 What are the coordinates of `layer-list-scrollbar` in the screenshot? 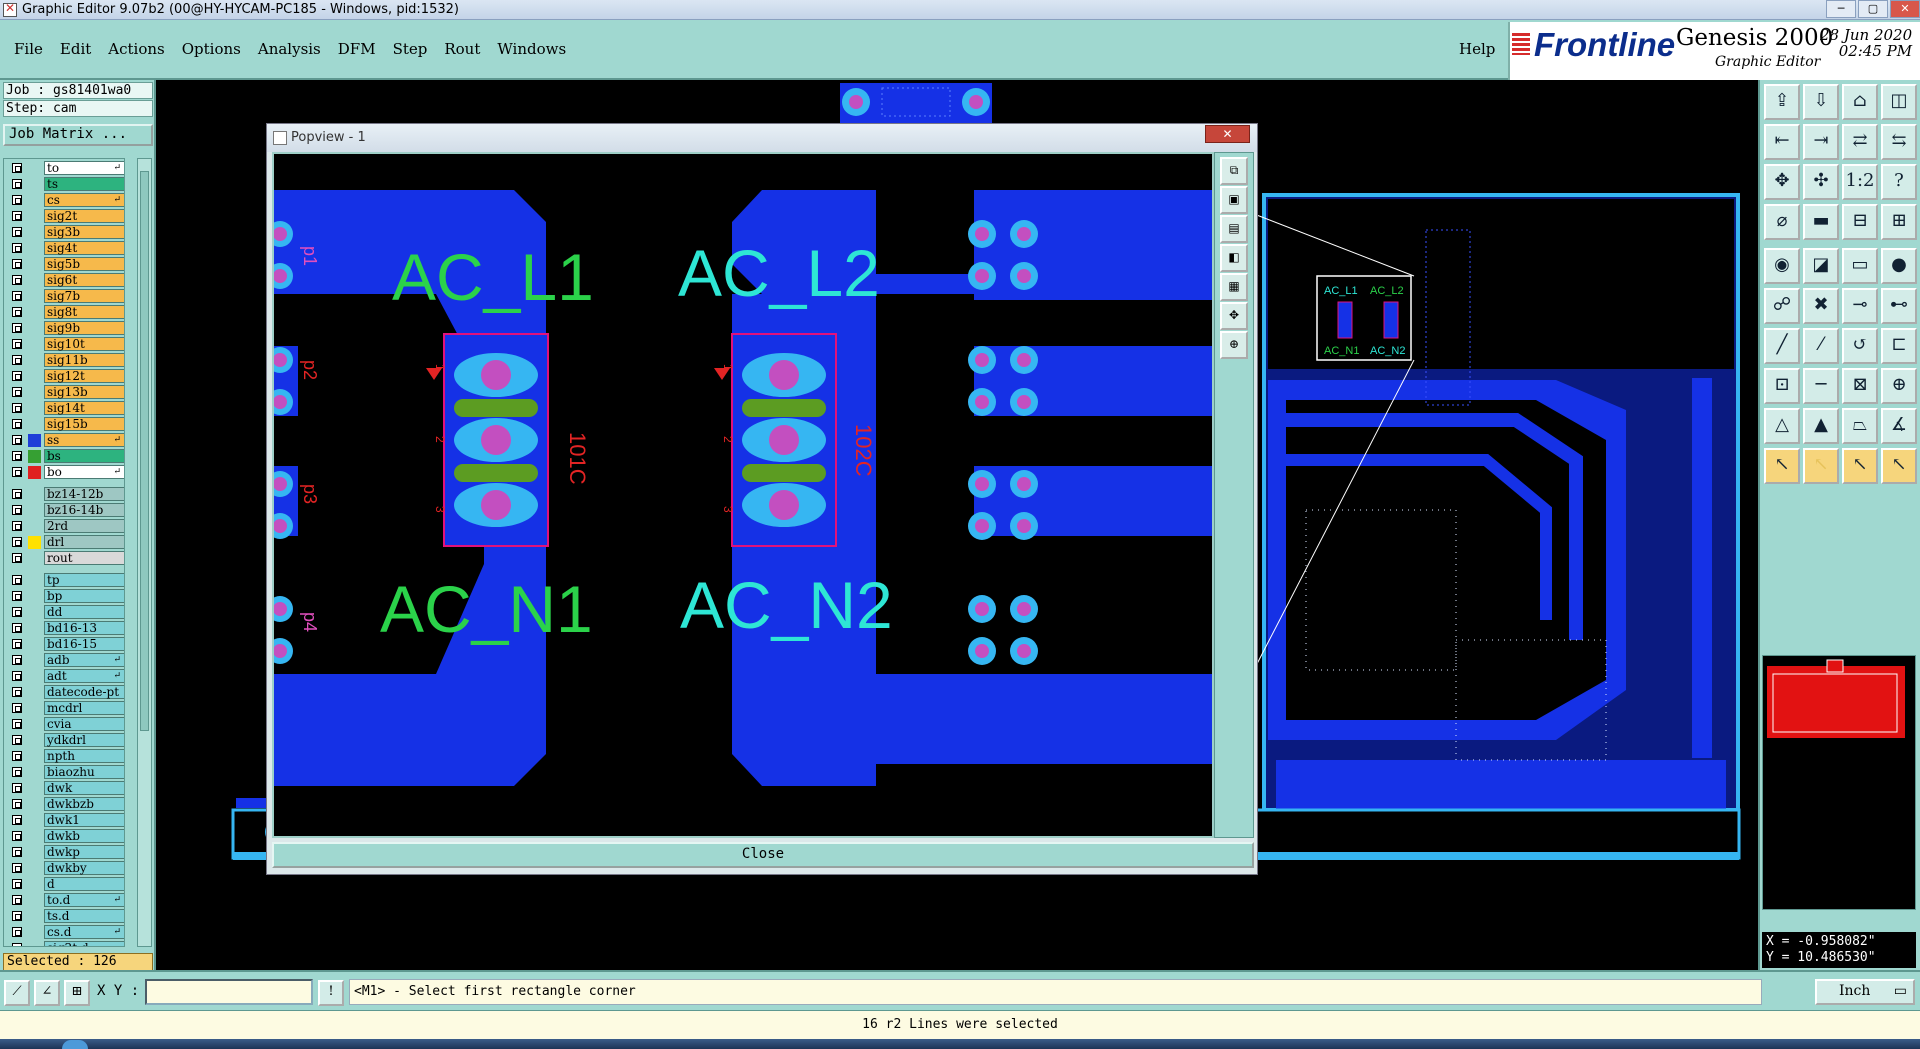 It's located at (144, 552).